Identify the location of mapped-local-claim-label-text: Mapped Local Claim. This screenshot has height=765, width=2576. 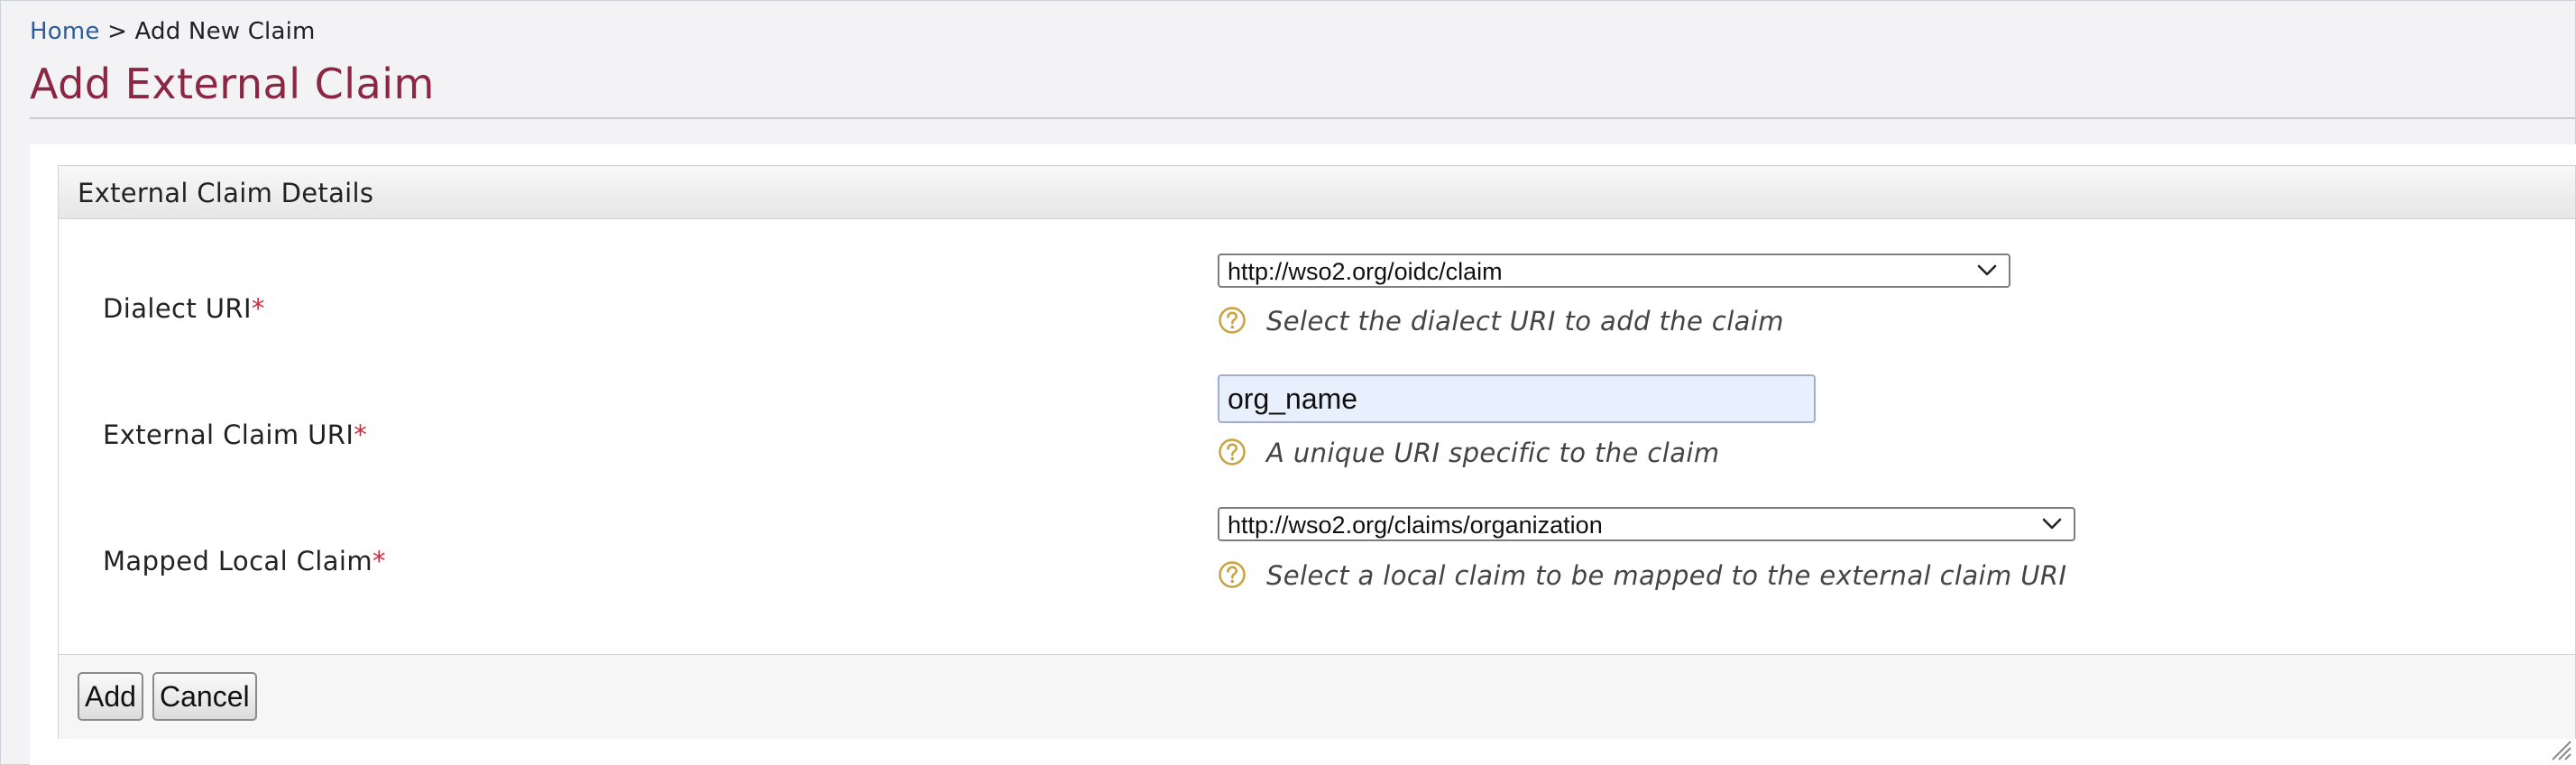
(238, 561).